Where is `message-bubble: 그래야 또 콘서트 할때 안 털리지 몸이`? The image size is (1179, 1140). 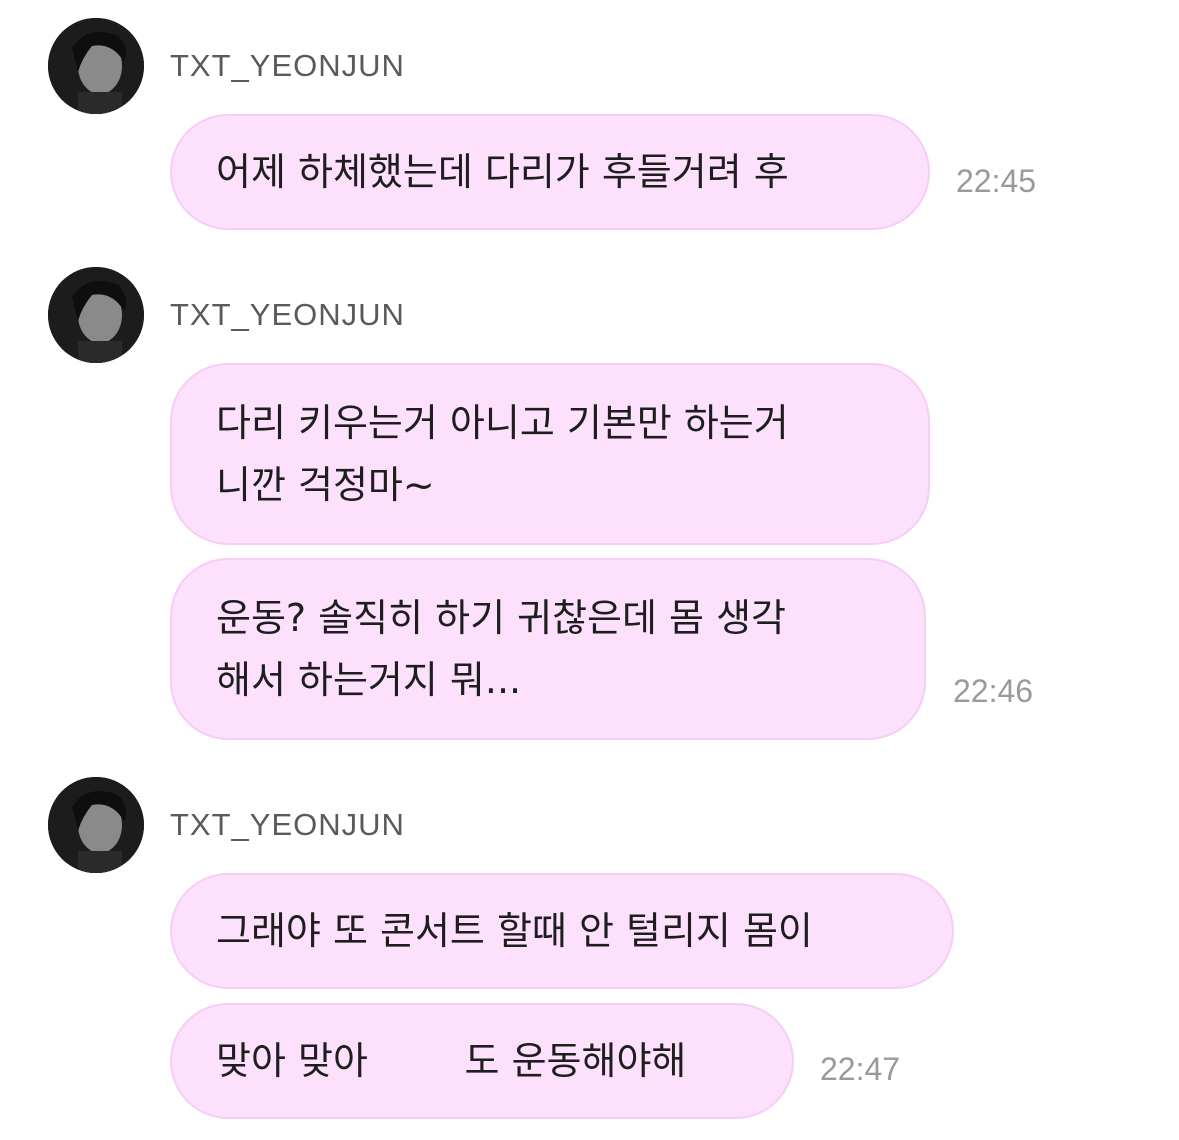
message-bubble: 그래야 또 콘서트 할때 안 털리지 몸이 is located at coordinates (562, 931).